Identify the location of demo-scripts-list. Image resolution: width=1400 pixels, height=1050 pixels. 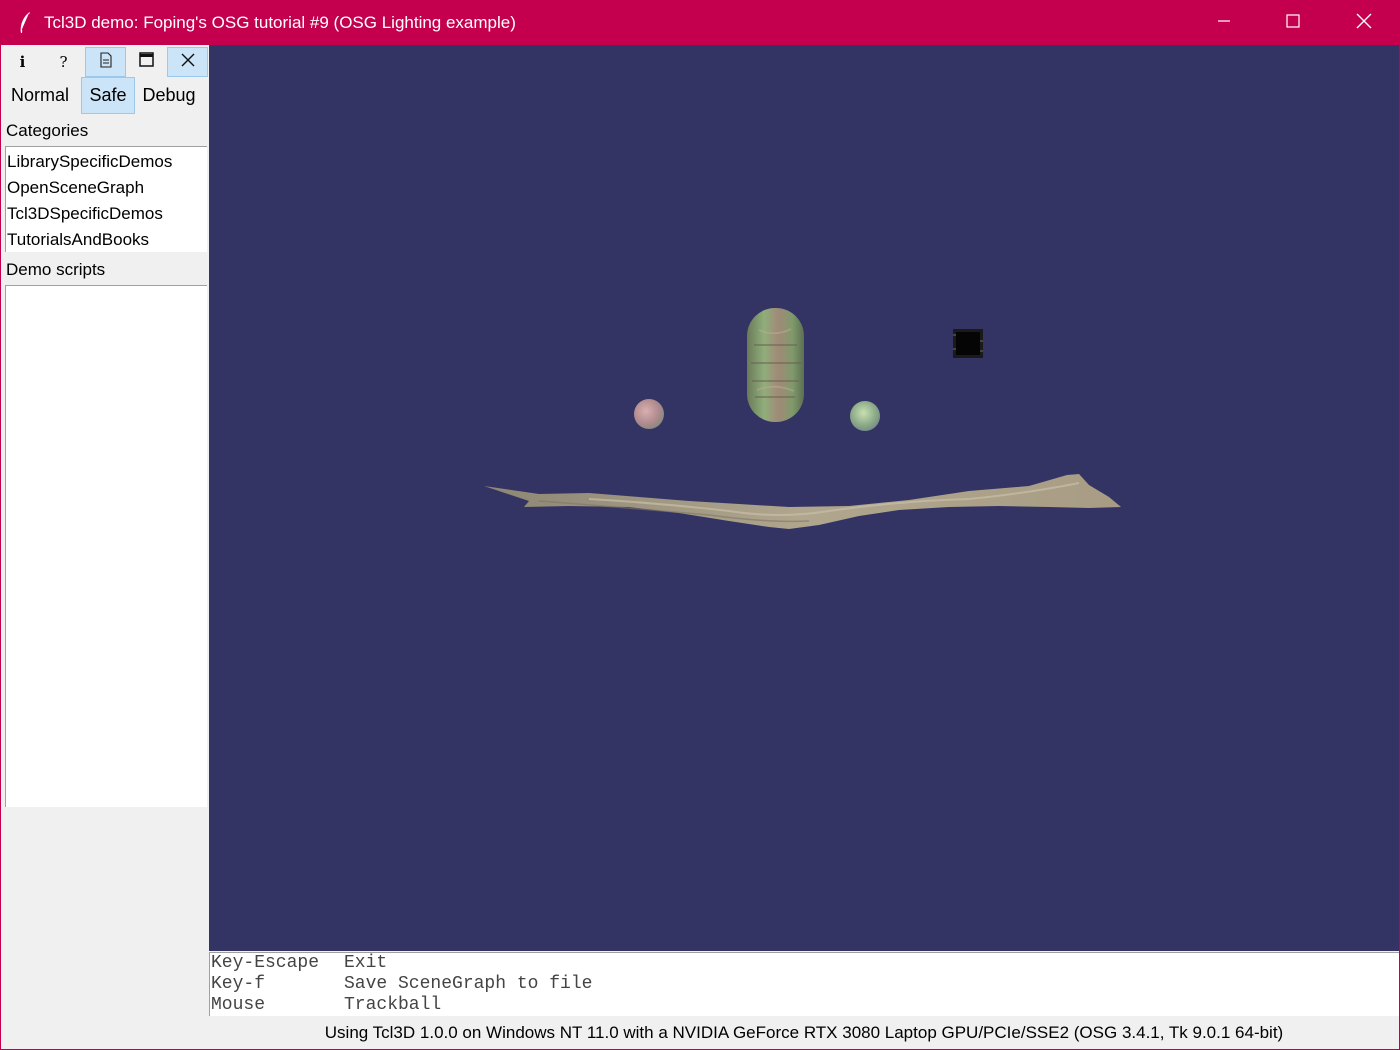
(106, 546).